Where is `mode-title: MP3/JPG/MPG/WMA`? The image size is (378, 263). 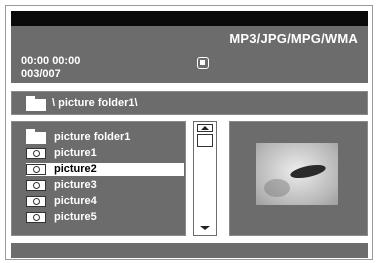
mode-title: MP3/JPG/MPG/WMA is located at coordinates (293, 38).